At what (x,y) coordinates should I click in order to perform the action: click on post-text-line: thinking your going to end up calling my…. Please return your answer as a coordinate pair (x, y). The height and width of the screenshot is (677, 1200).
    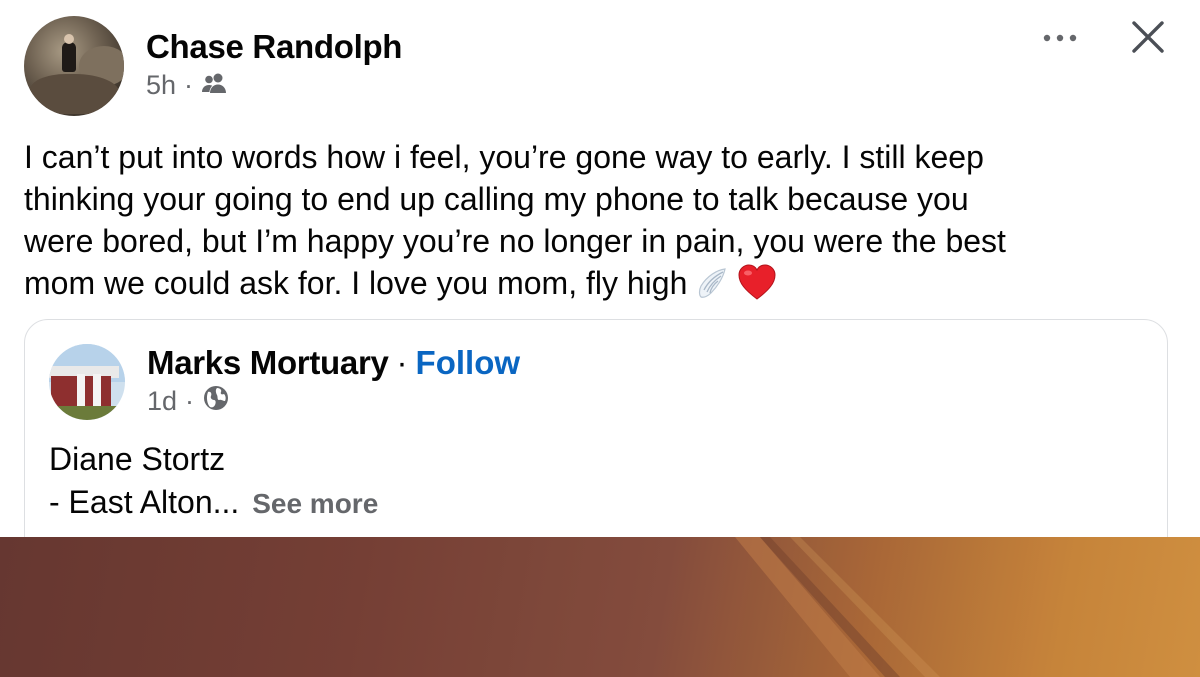
    Looking at the image, I should click on (496, 199).